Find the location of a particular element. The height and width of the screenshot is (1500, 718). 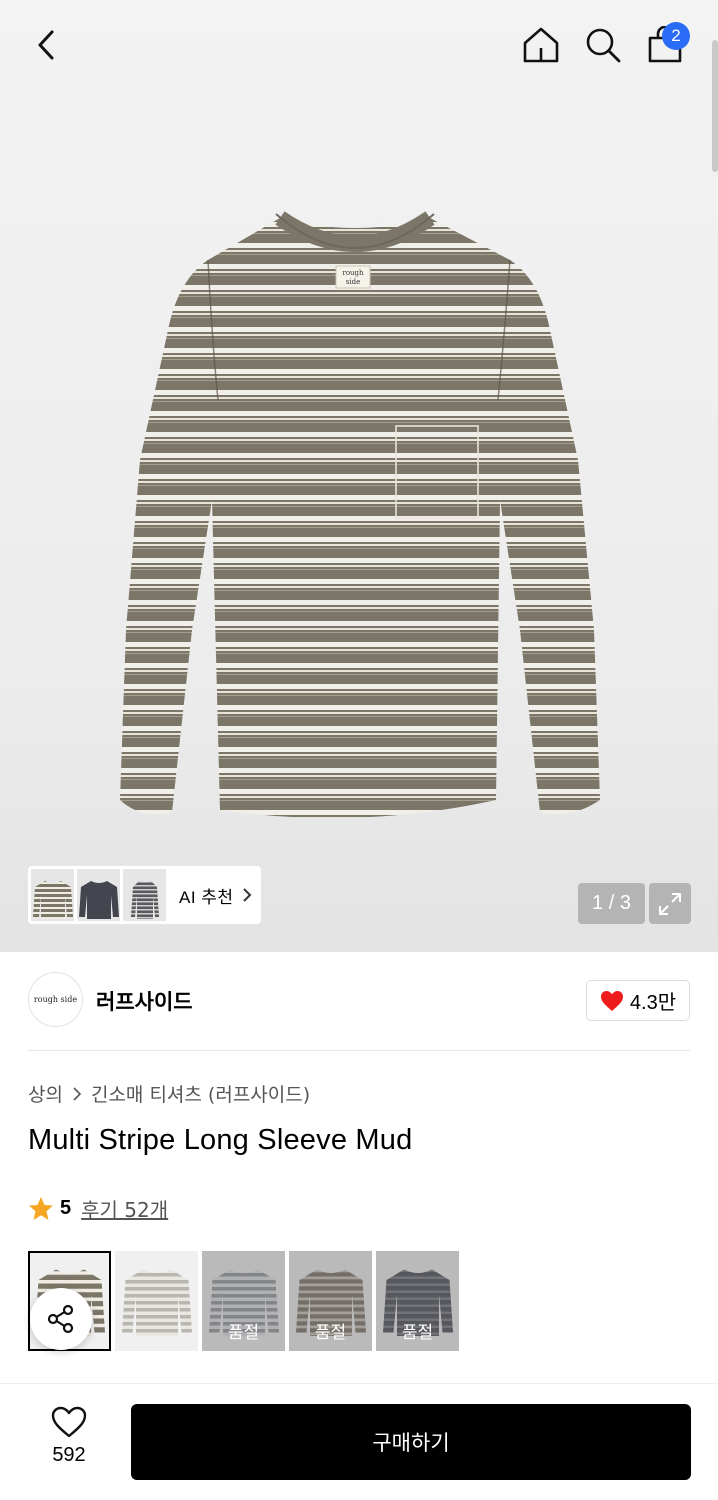

heart-outline-icon is located at coordinates (69, 1422).